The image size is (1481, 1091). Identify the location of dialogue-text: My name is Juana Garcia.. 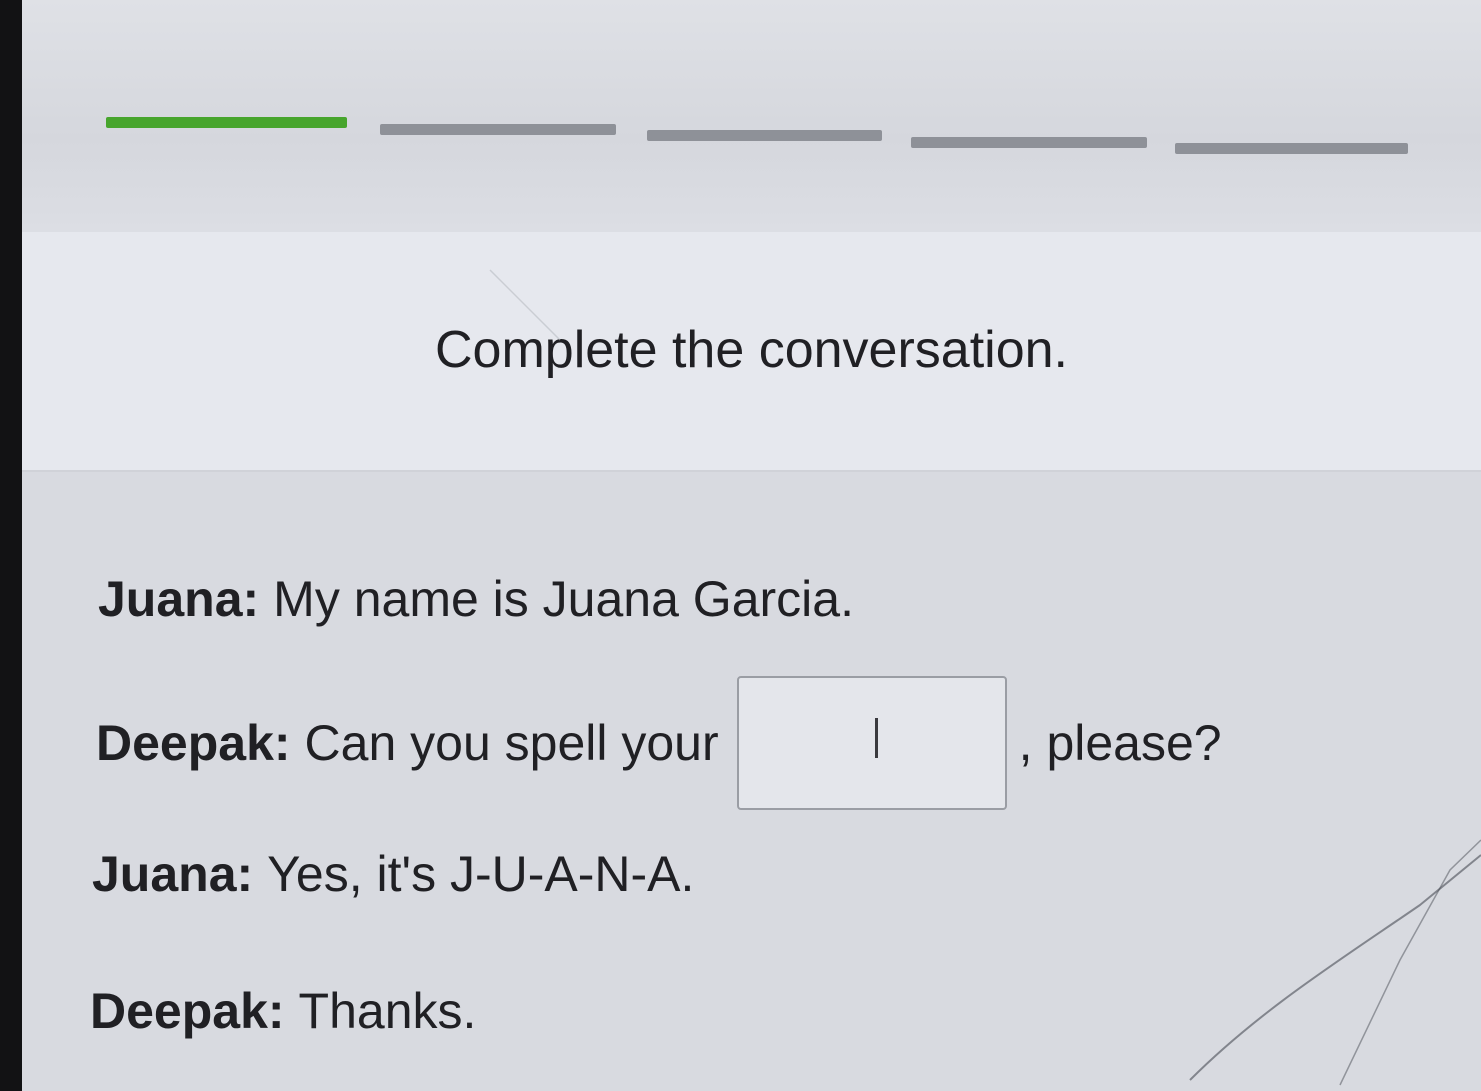
(563, 599).